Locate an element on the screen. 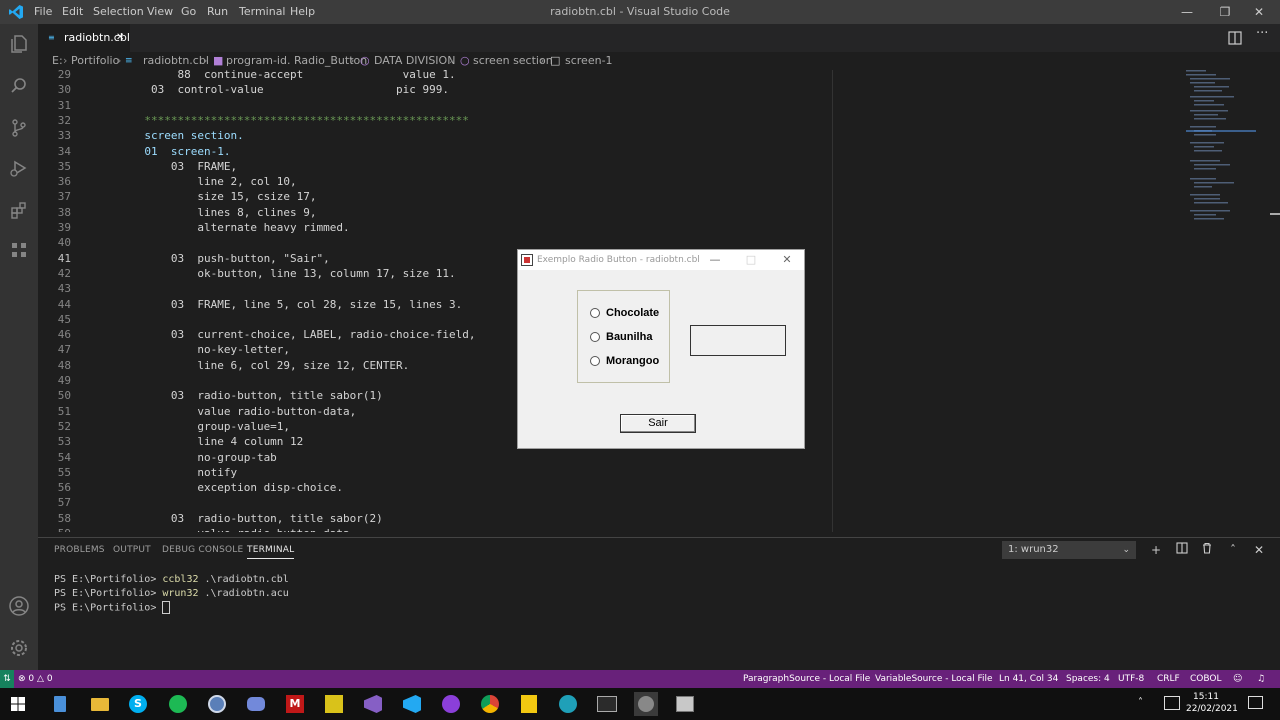 The height and width of the screenshot is (720, 1280). skype-icon: S is located at coordinates (138, 704).